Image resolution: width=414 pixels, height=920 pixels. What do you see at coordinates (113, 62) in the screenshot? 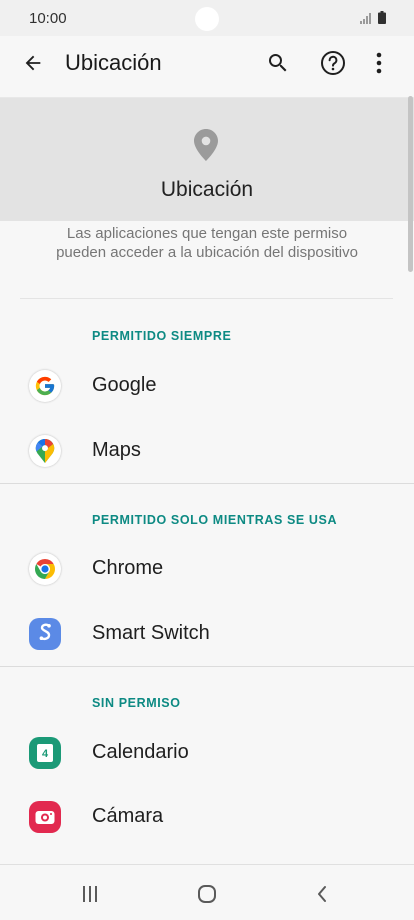
I see `page-title: Ubicación` at bounding box center [113, 62].